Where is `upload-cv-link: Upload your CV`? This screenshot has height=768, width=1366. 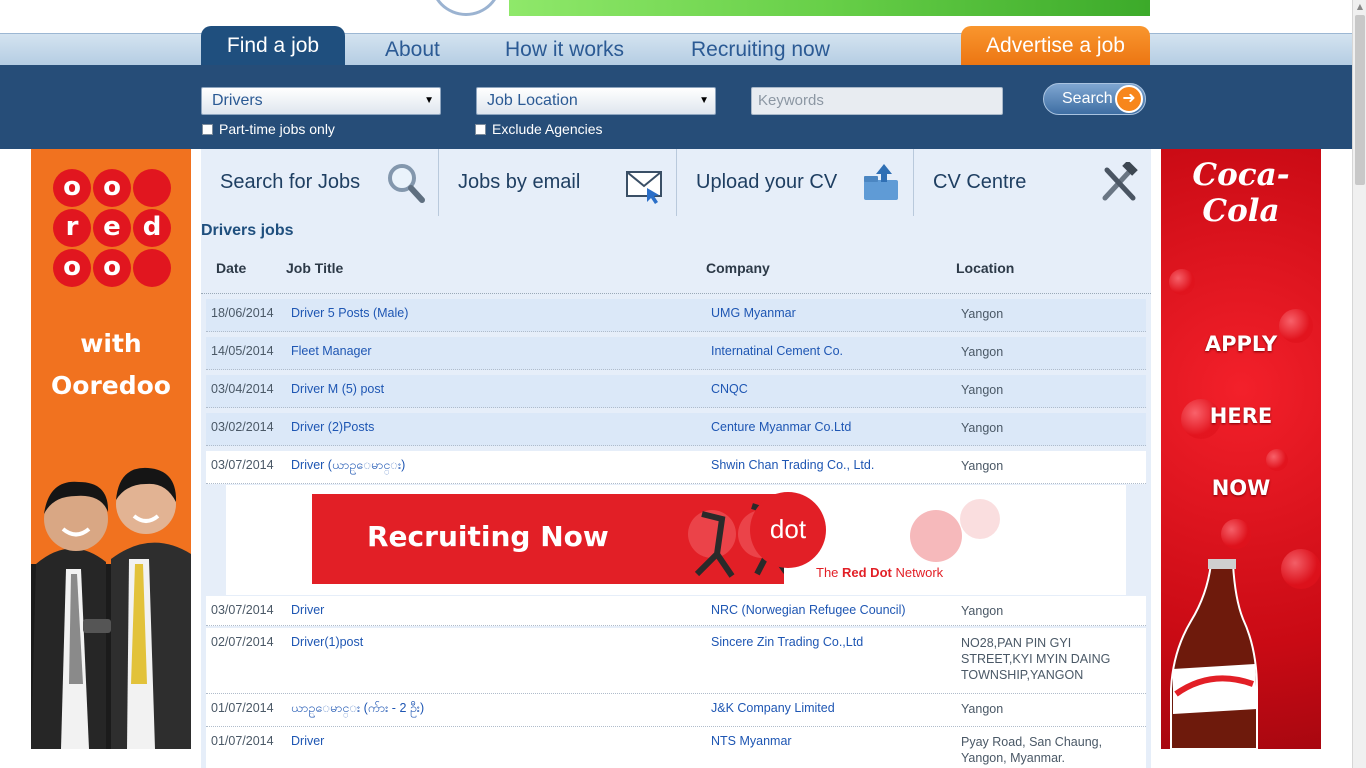 upload-cv-link: Upload your CV is located at coordinates (795, 182).